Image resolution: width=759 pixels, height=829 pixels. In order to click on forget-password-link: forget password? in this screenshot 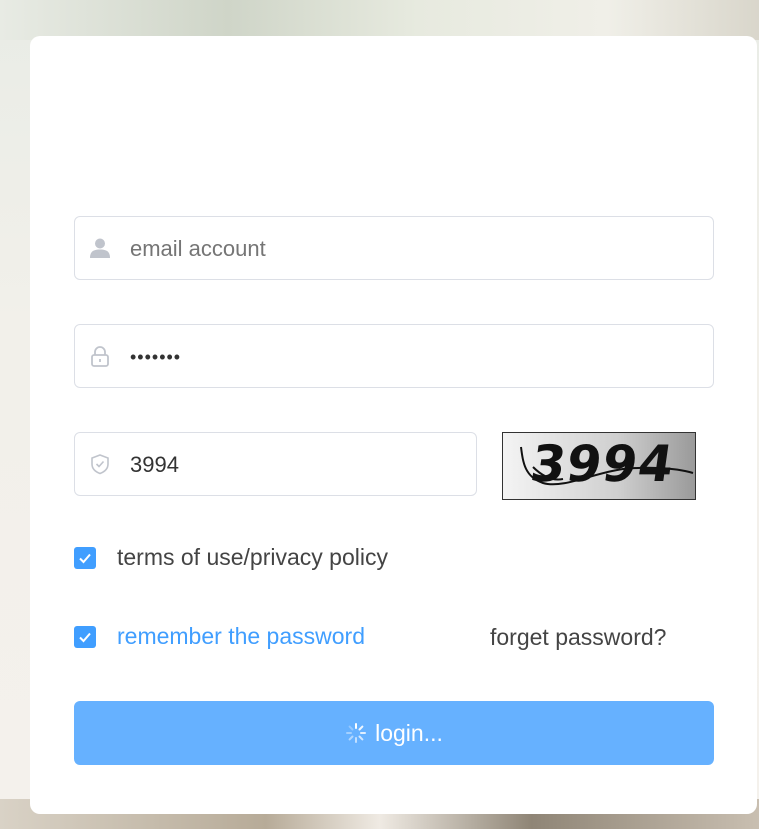, I will do `click(578, 637)`.